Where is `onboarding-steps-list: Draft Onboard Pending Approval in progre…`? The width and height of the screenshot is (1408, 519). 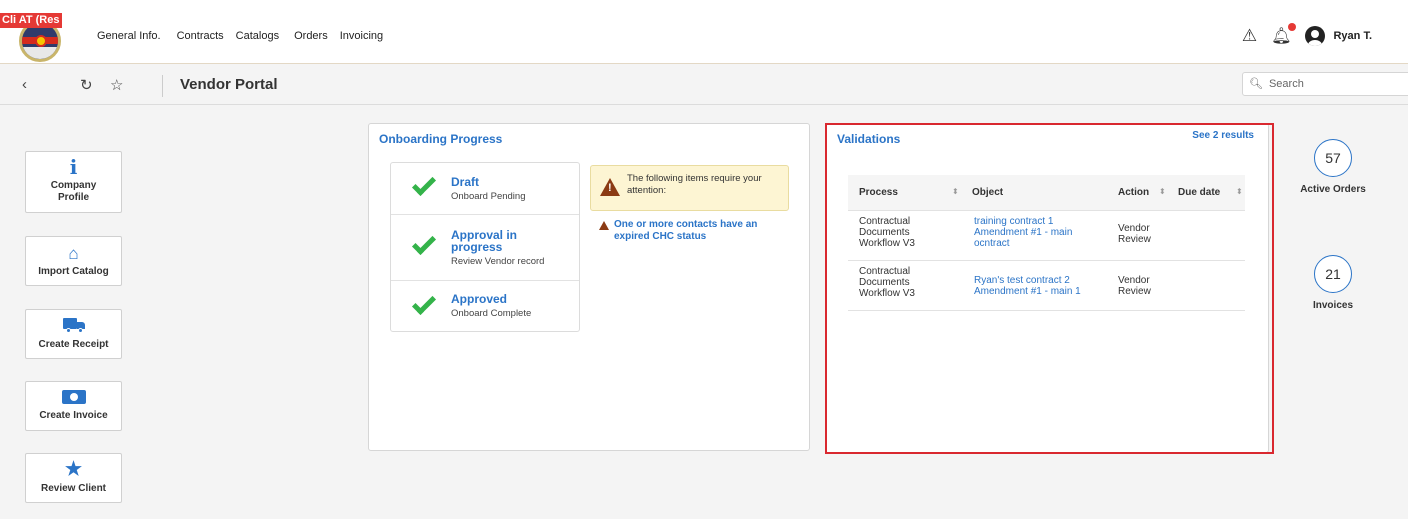 onboarding-steps-list: Draft Onboard Pending Approval in progre… is located at coordinates (485, 247).